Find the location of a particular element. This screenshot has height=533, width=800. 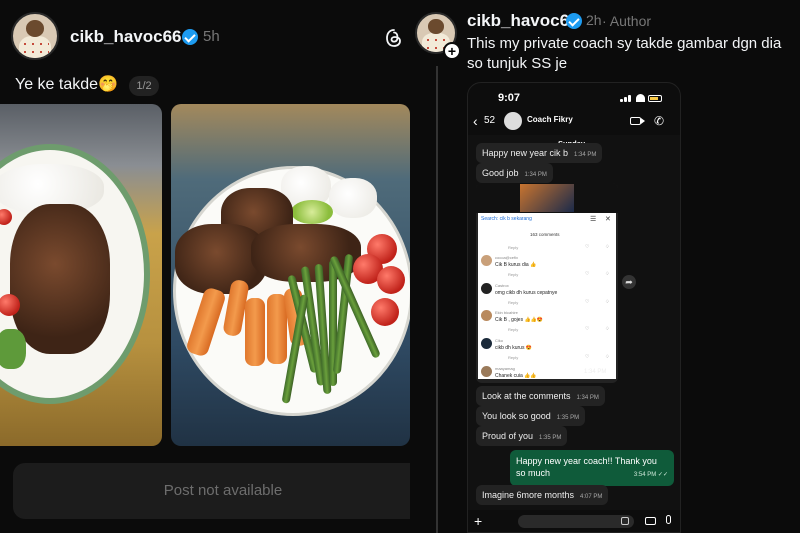

phone-call-icon: ✆ is located at coordinates (659, 121).